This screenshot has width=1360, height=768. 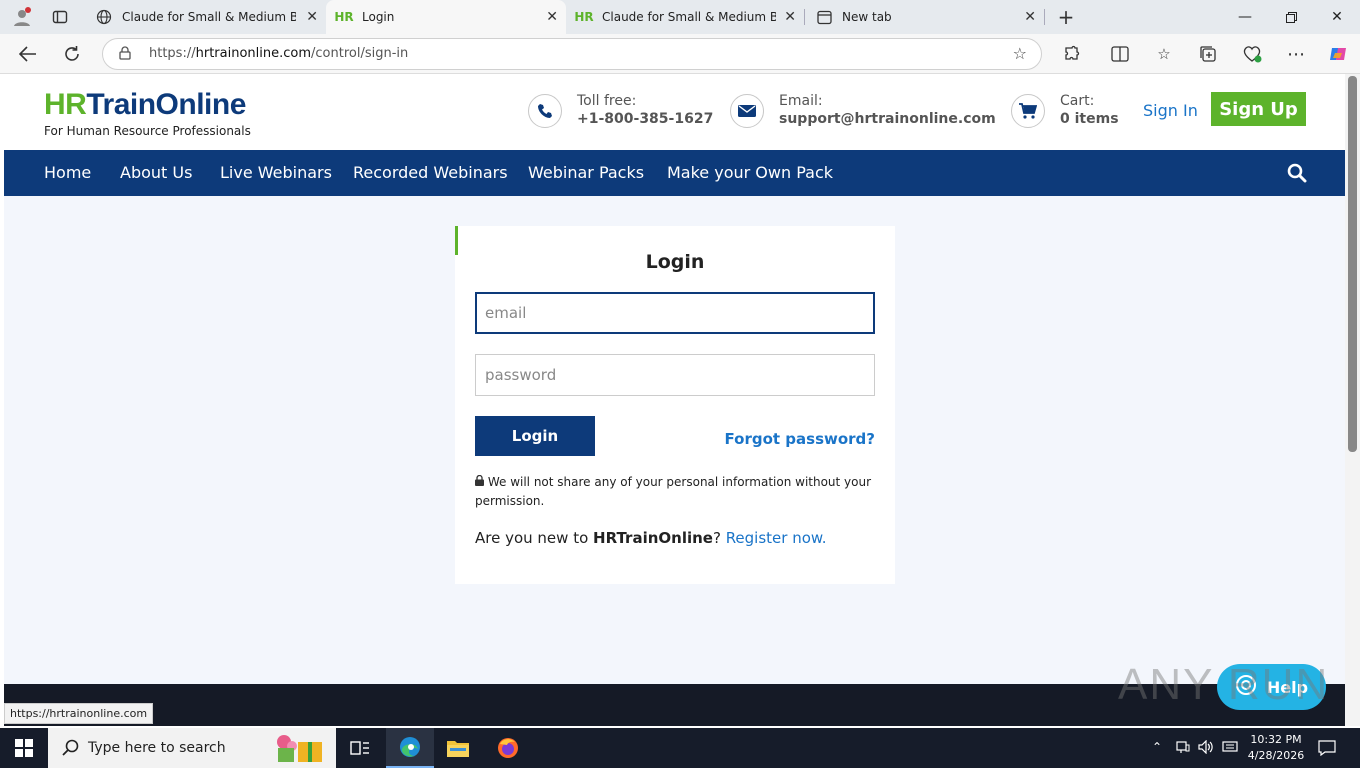 I want to click on toll-free-number: +1-800-385-1627, so click(x=645, y=119).